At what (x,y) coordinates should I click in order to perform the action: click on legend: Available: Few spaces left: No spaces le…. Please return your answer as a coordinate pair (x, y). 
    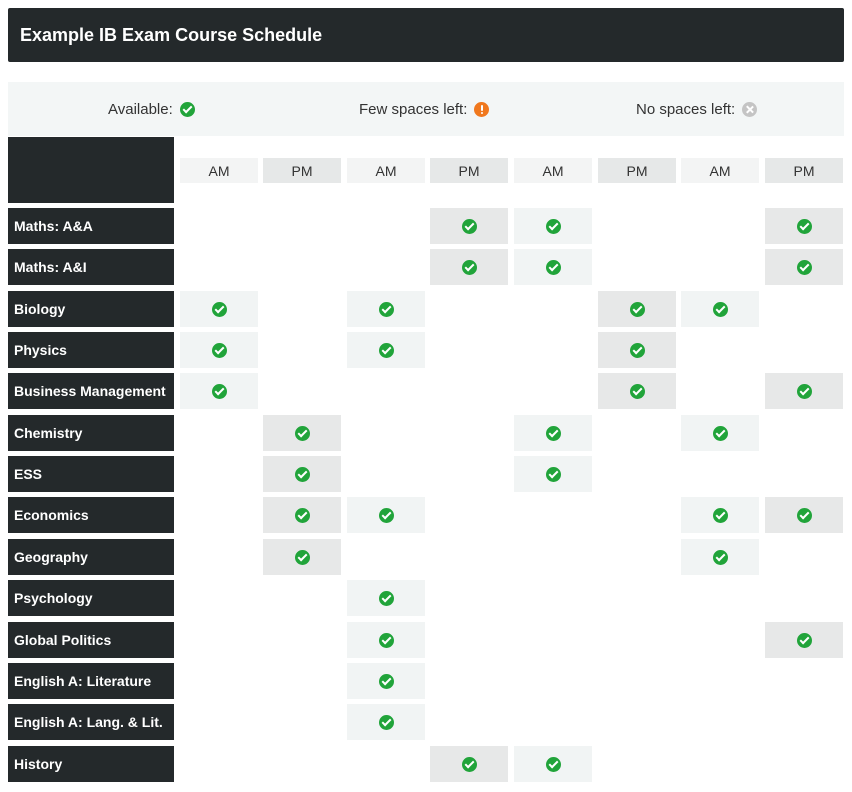
    Looking at the image, I should click on (426, 109).